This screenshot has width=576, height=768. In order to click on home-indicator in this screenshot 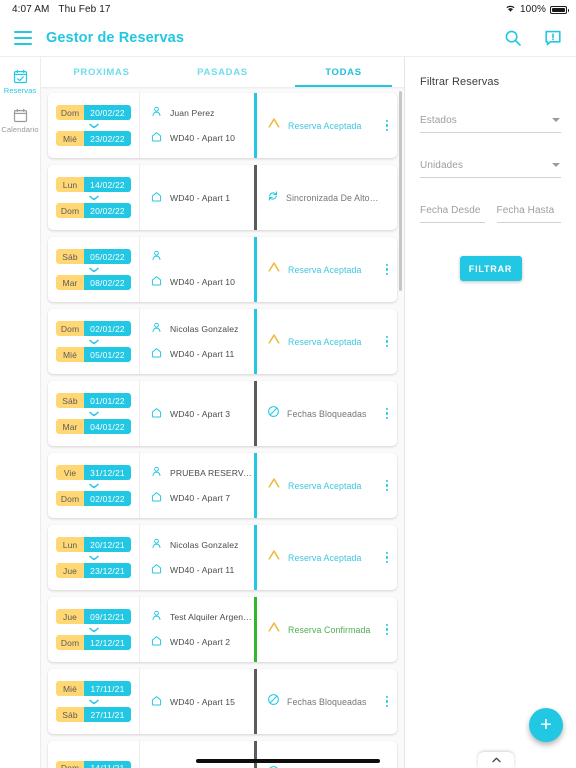, I will do `click(288, 761)`.